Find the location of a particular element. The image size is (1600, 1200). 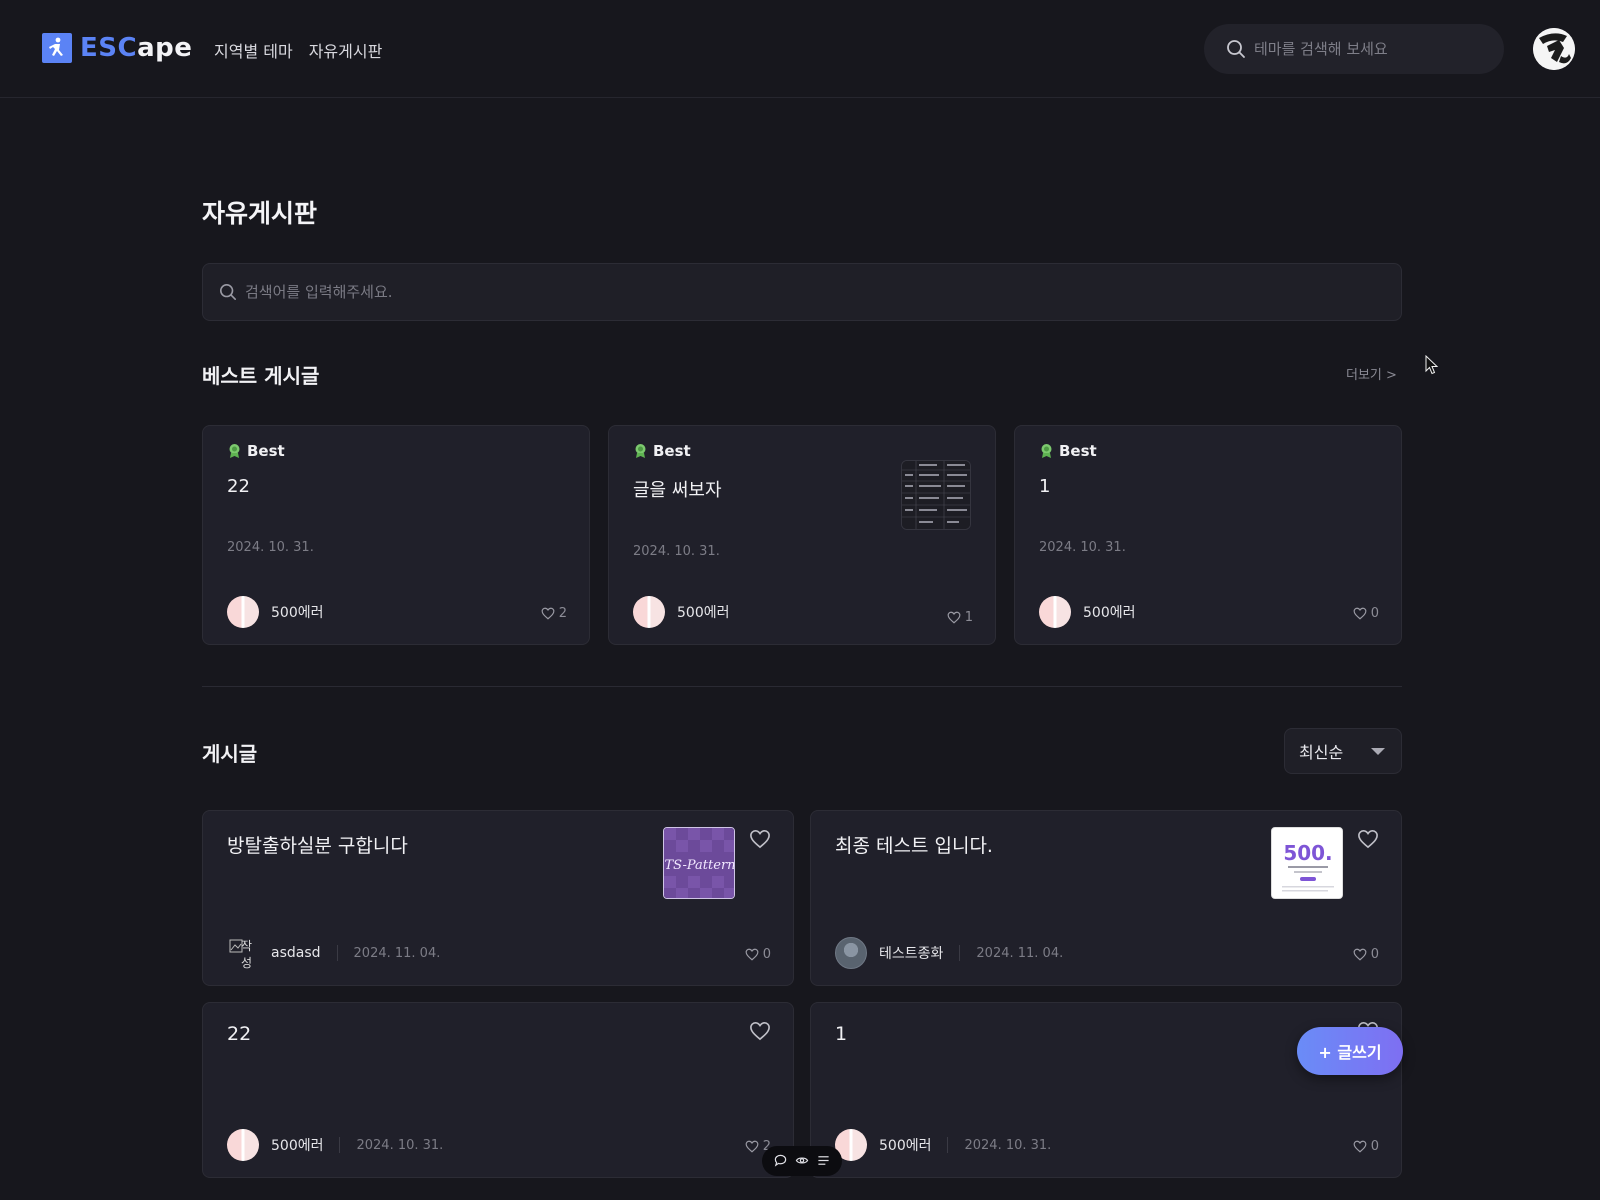

best-card: Best 글을 써보자 2024. 10. 31. 500에러 1 is located at coordinates (802, 535).